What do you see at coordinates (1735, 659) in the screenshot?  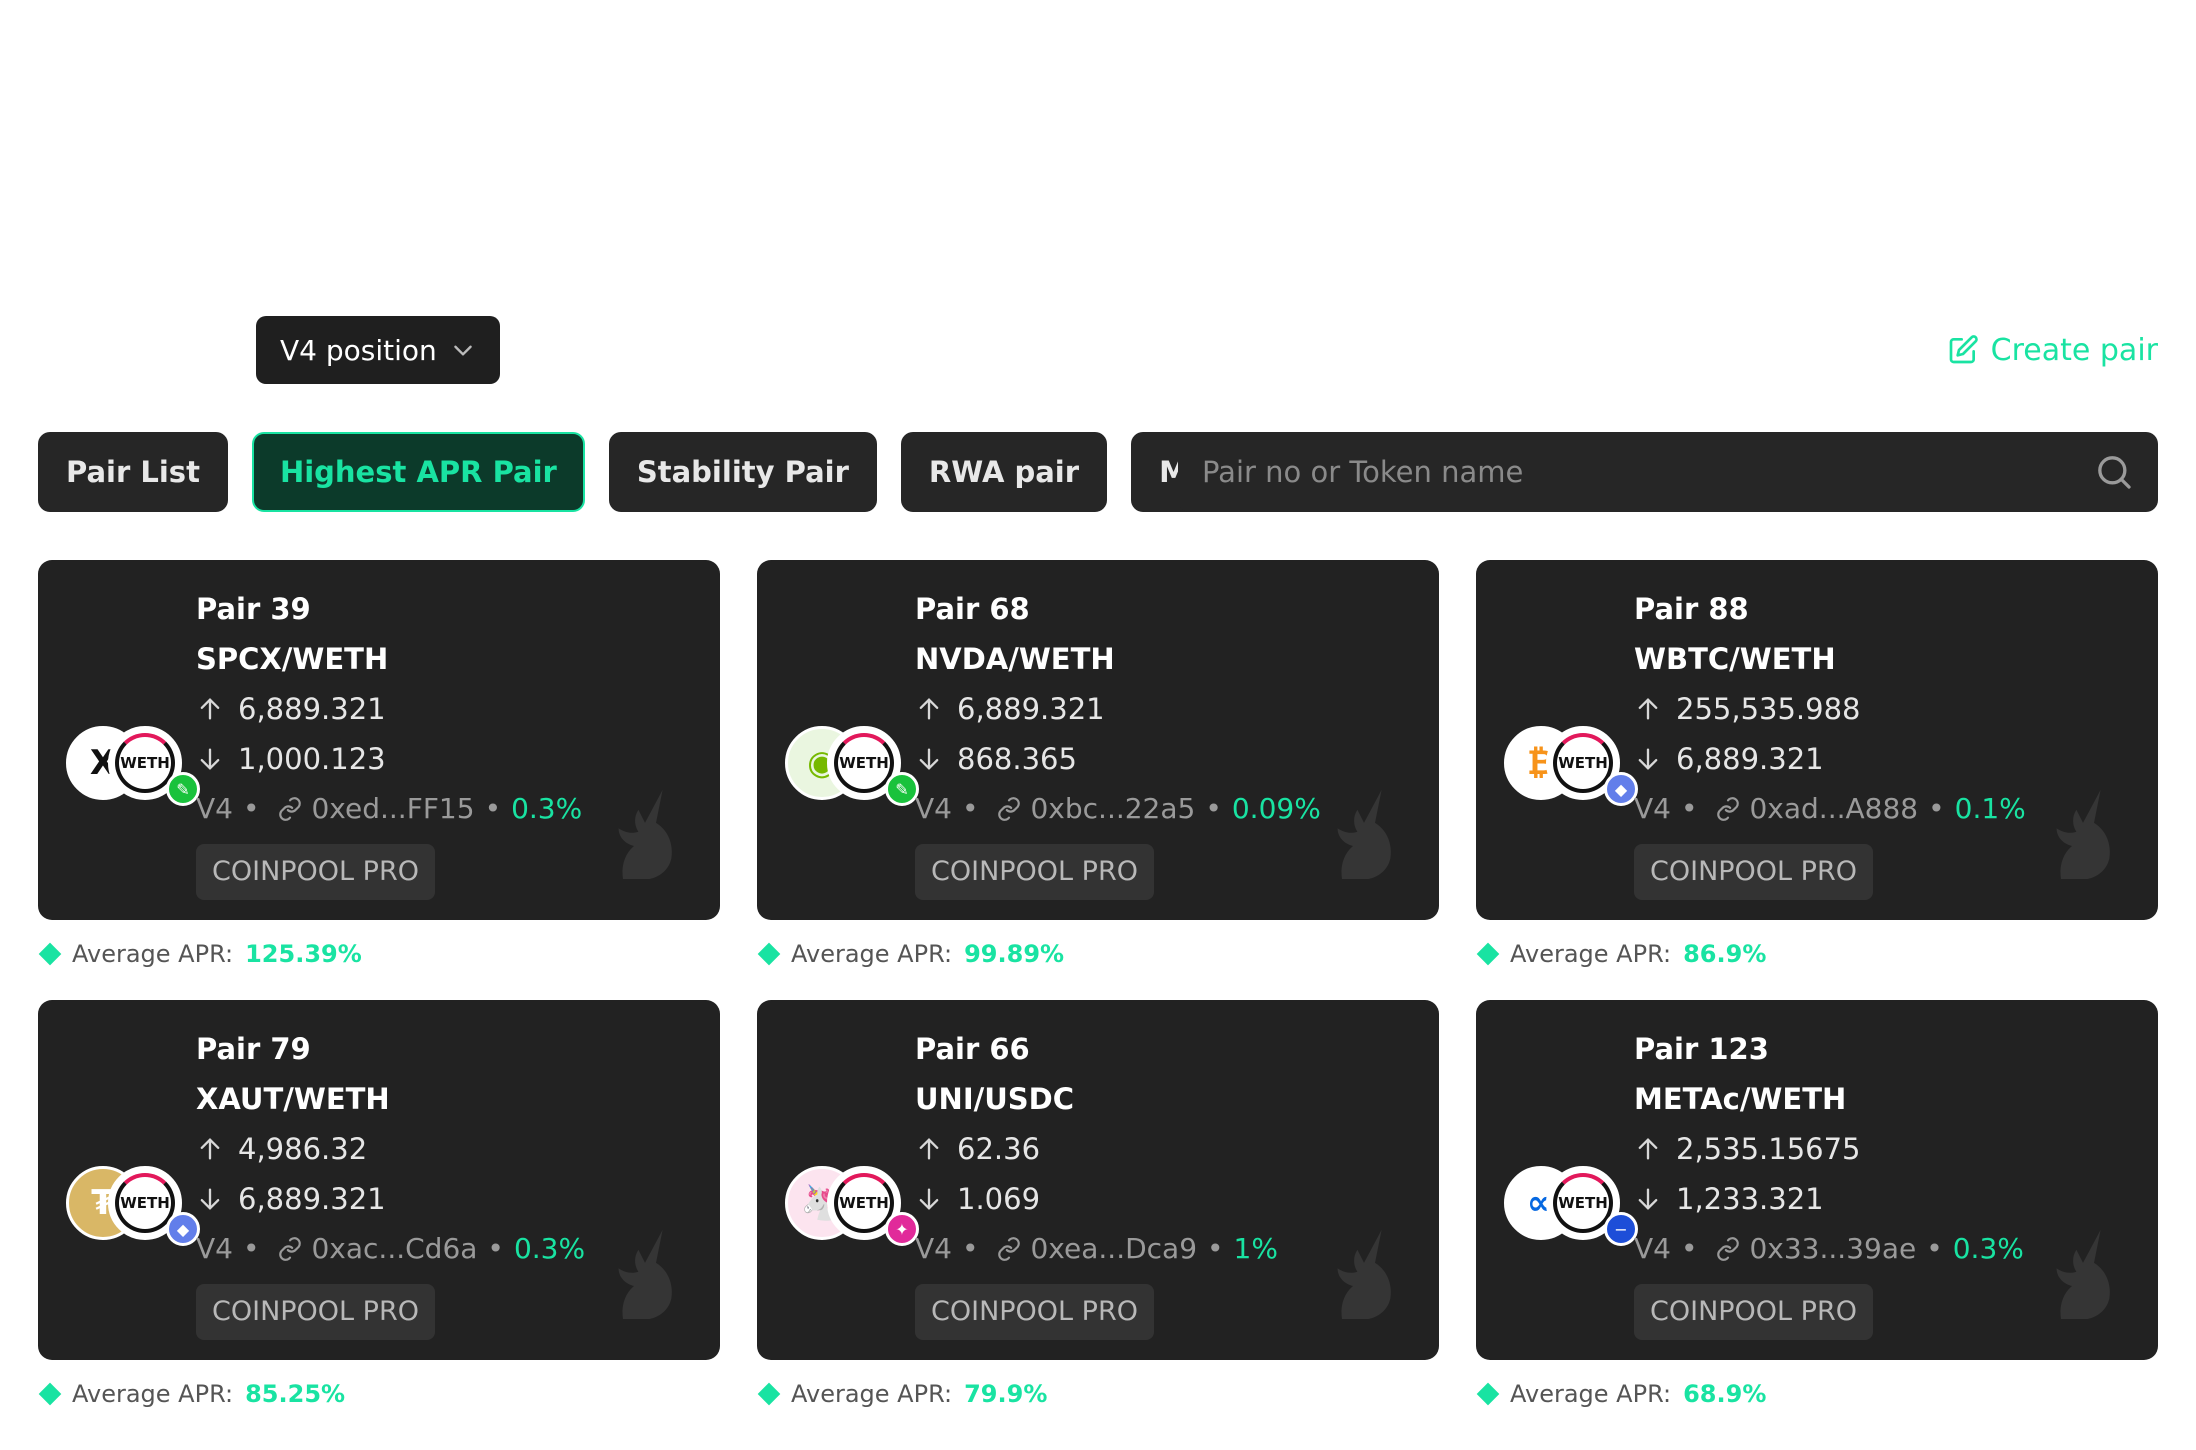 I see `pair-name: WBTC/WETH` at bounding box center [1735, 659].